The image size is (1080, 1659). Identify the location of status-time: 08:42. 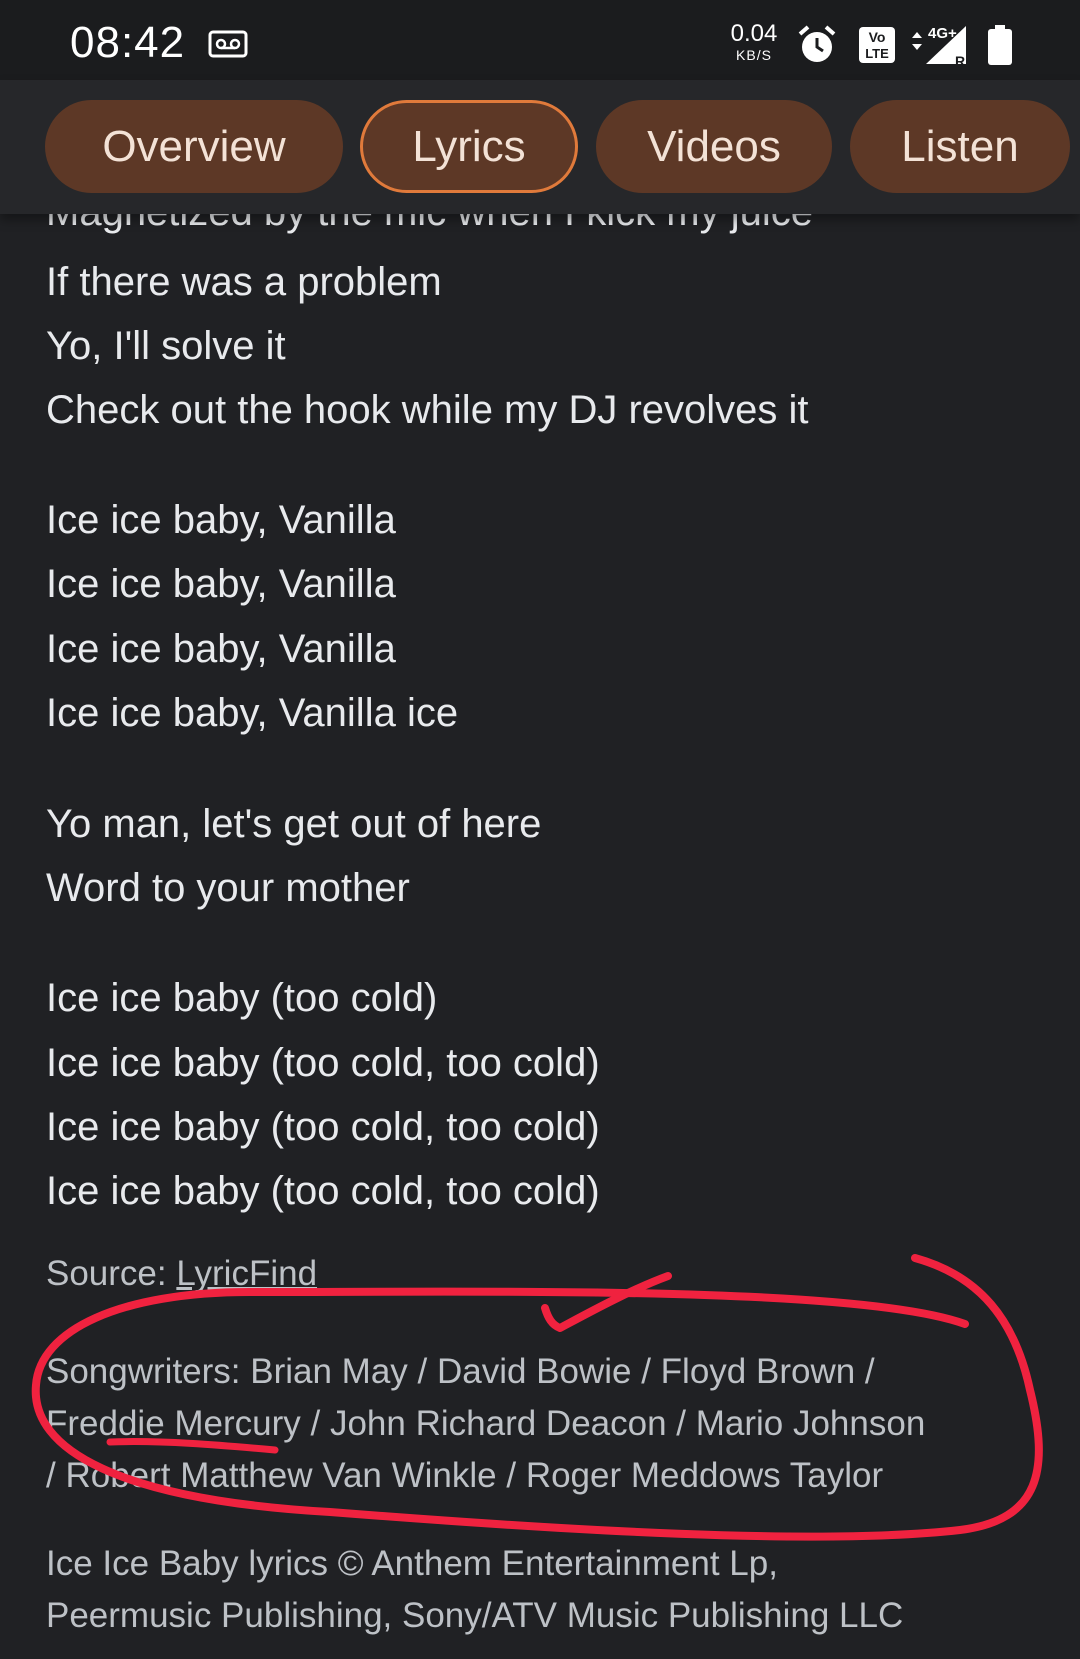
(128, 42).